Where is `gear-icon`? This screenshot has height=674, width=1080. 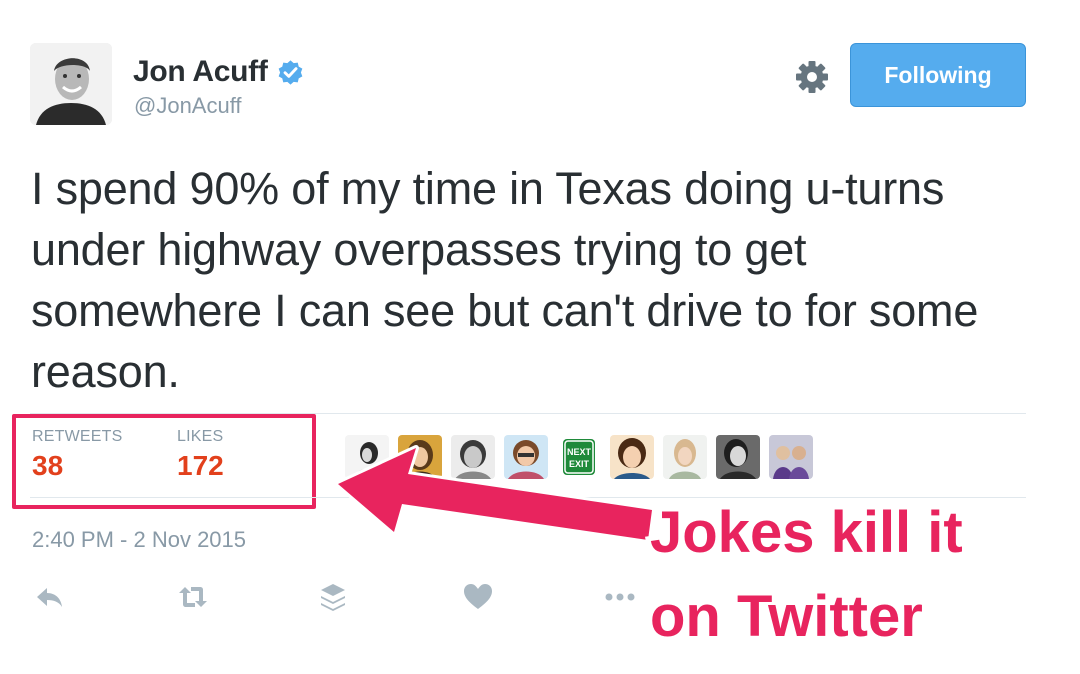 gear-icon is located at coordinates (812, 77).